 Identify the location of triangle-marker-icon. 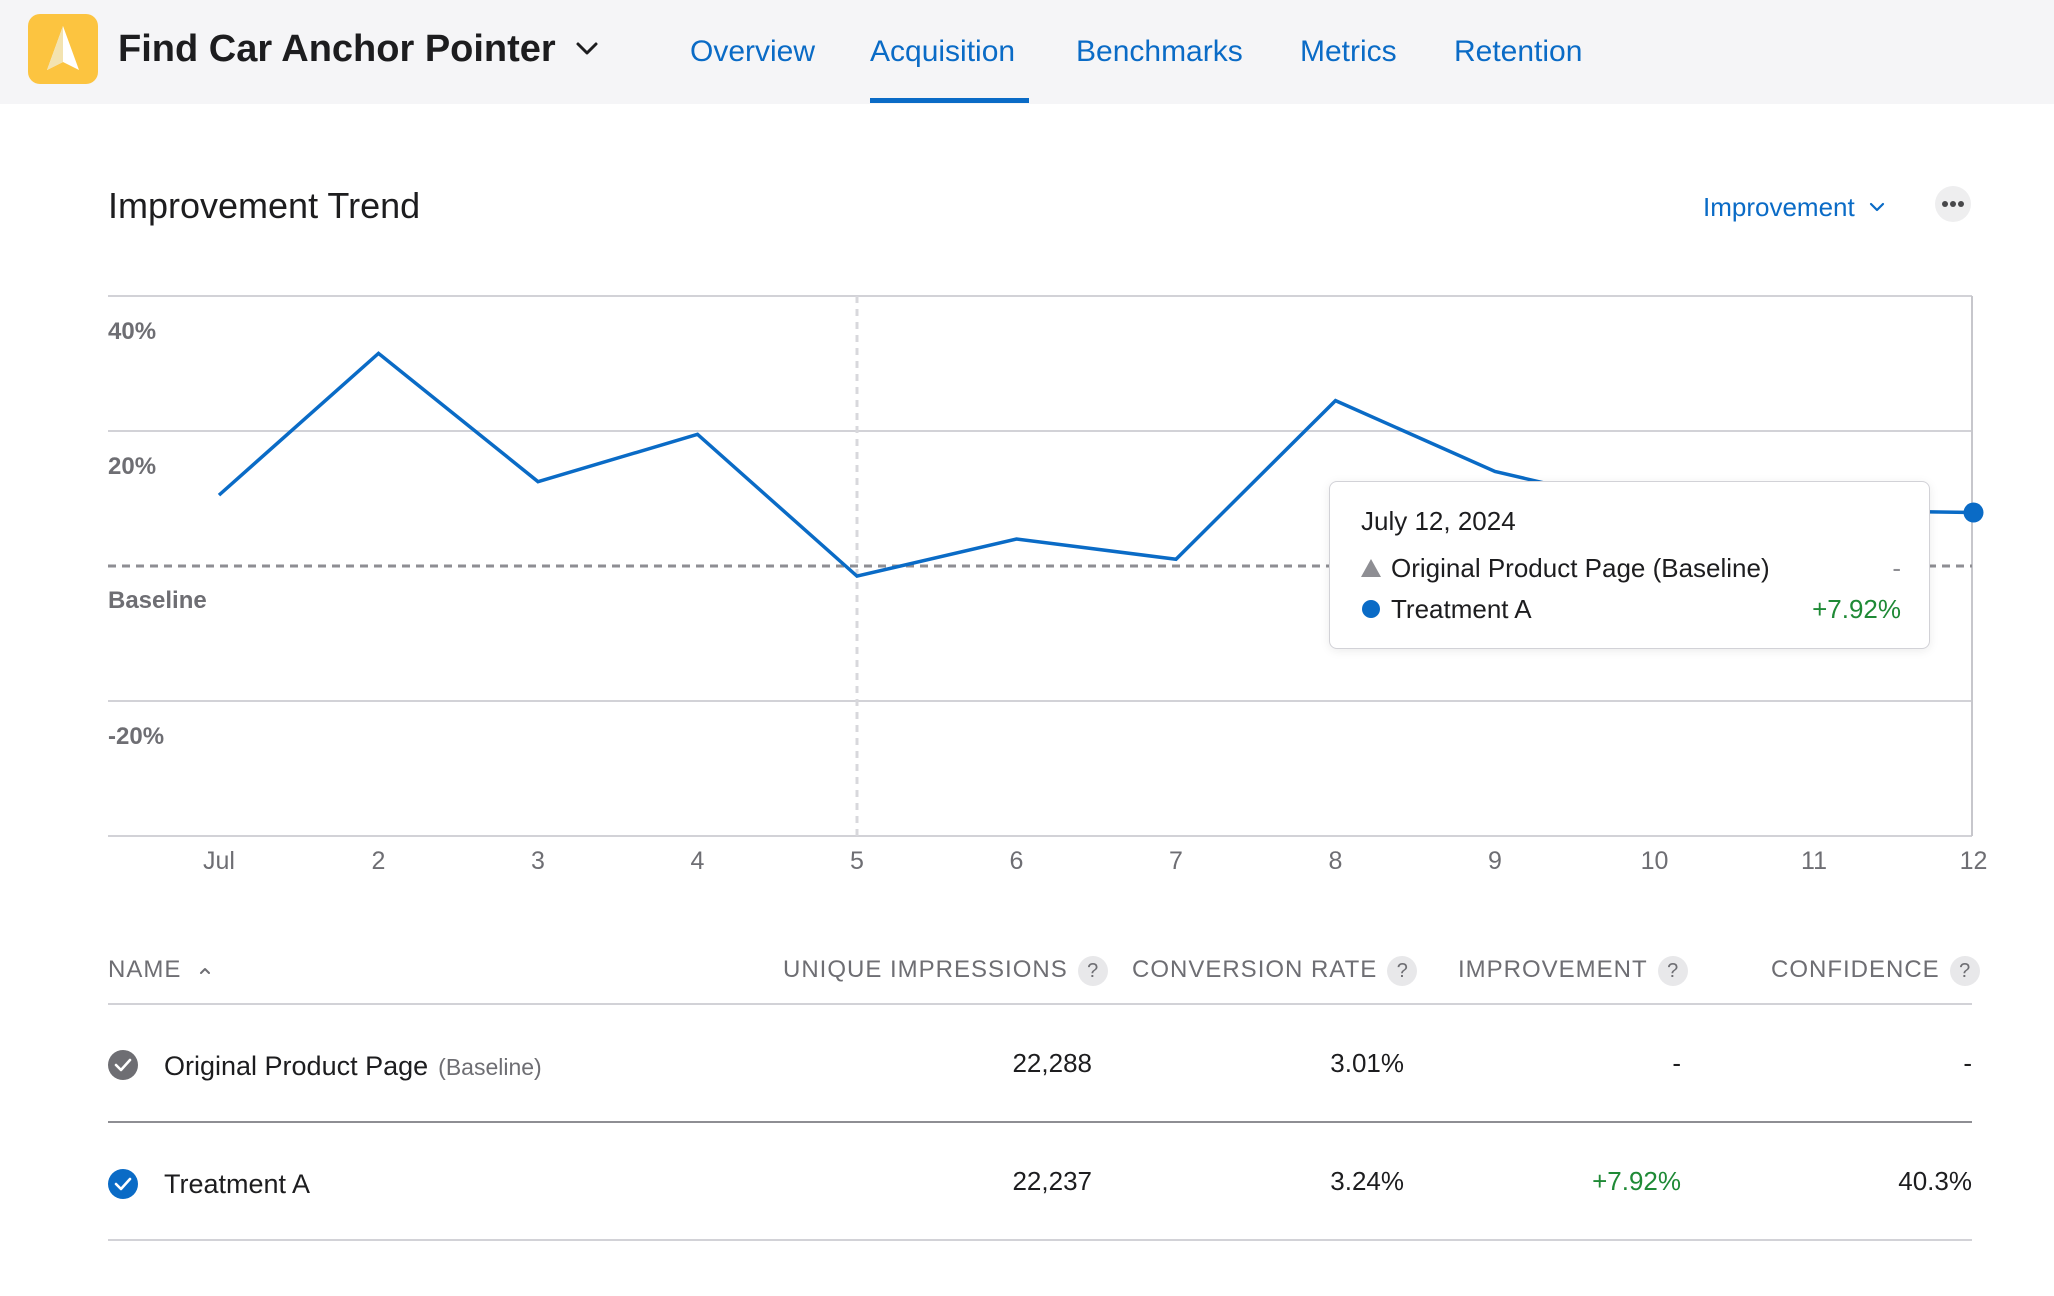
(1371, 568).